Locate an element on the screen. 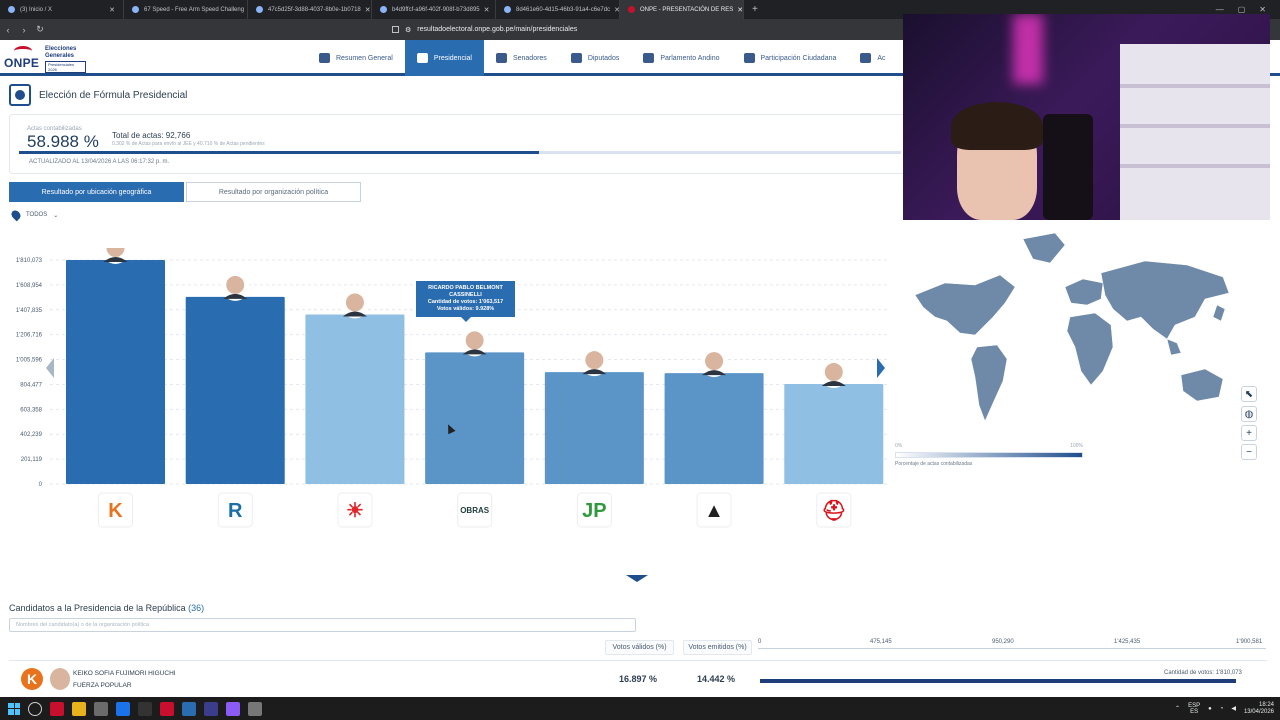  chrome-icon is located at coordinates (123, 708).